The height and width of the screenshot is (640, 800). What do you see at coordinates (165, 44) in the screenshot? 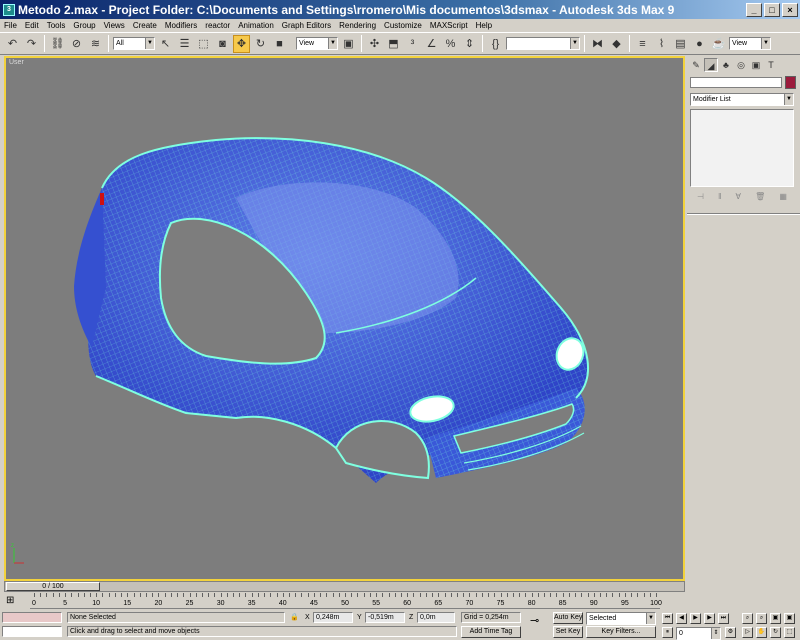
I see `select-object-icon: ↖` at bounding box center [165, 44].